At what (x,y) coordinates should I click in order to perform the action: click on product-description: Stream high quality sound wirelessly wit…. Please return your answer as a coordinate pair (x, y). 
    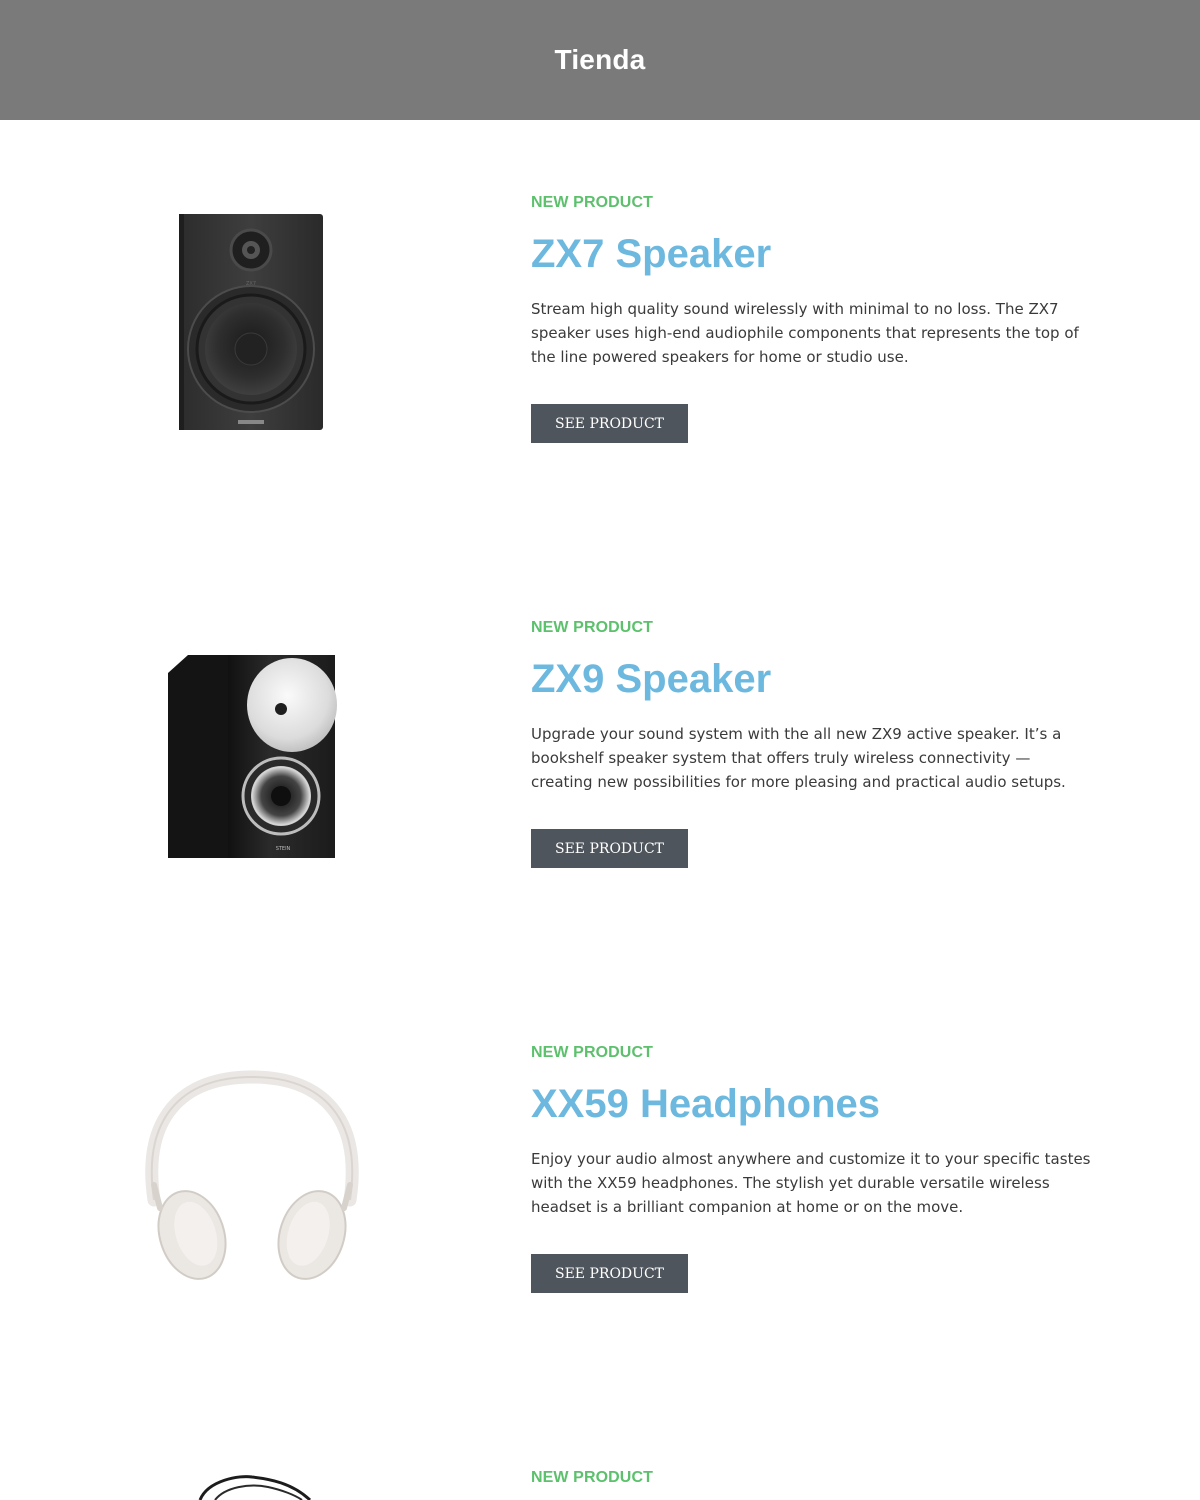
    Looking at the image, I should click on (805, 333).